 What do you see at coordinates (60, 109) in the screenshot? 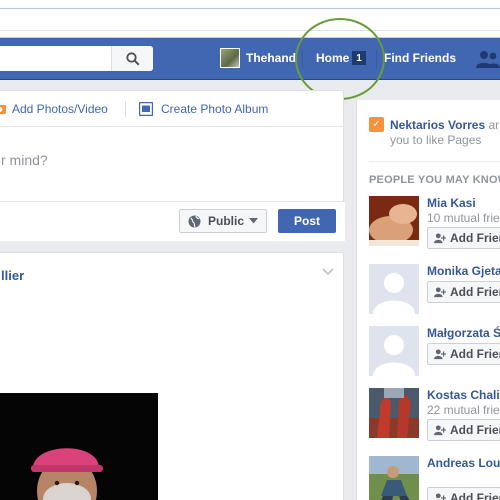
I see `add-photos-label: Add Photos/Video` at bounding box center [60, 109].